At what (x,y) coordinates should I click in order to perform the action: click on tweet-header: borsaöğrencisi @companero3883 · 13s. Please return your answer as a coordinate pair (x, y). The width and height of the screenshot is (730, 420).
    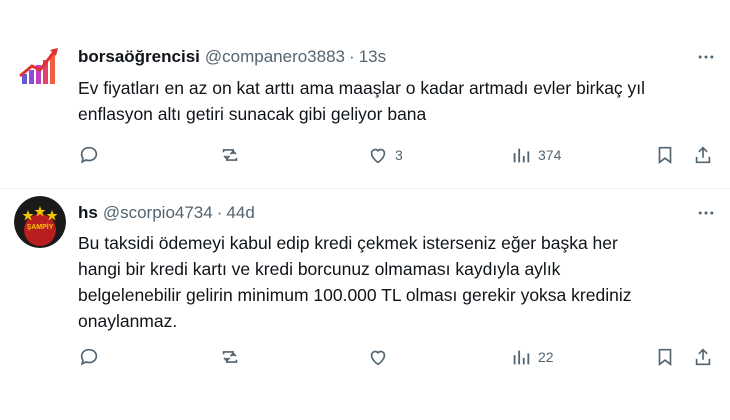
    Looking at the image, I should click on (232, 57).